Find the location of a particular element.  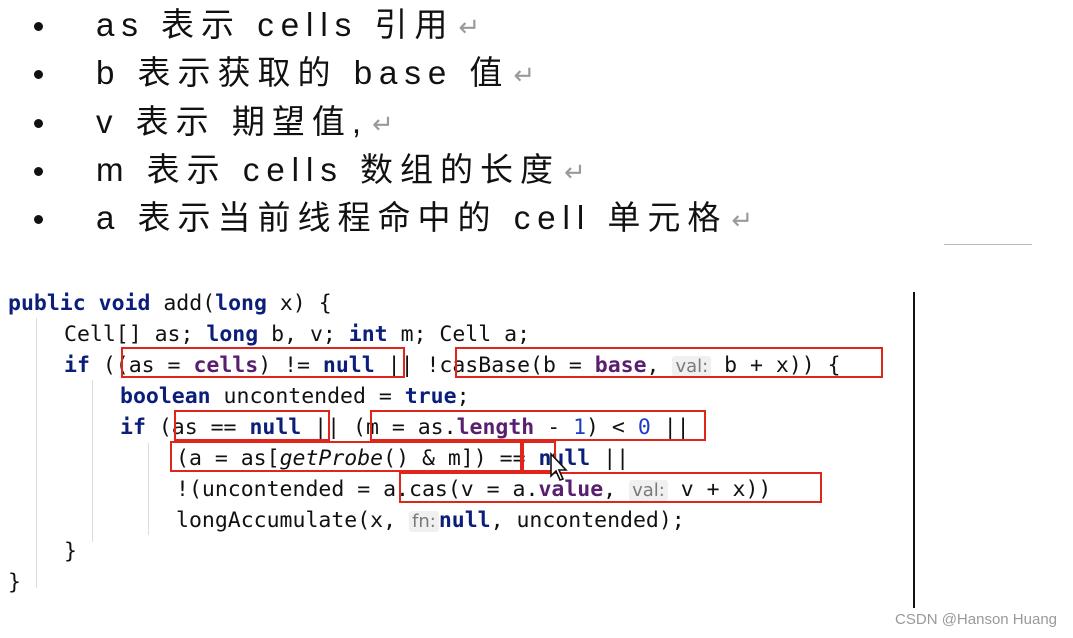

code-text: b, v; is located at coordinates (303, 334).